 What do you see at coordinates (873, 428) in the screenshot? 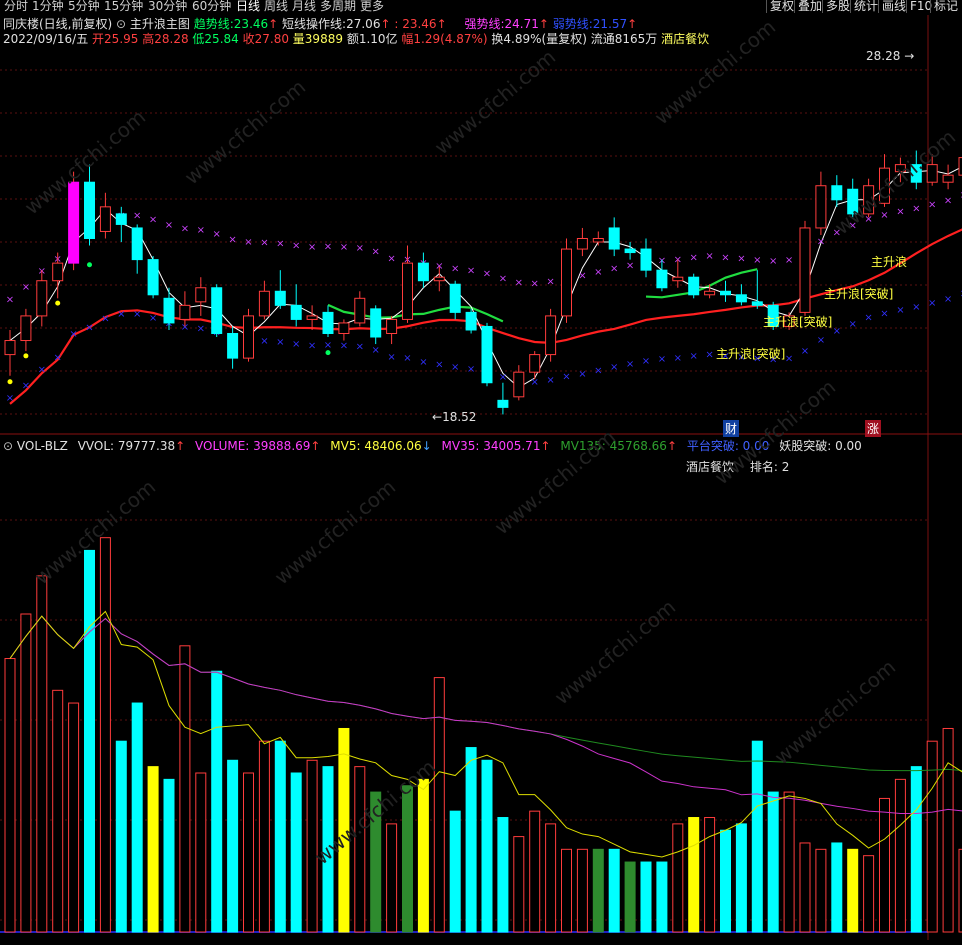
I see `event-zhang-badge: 涨` at bounding box center [873, 428].